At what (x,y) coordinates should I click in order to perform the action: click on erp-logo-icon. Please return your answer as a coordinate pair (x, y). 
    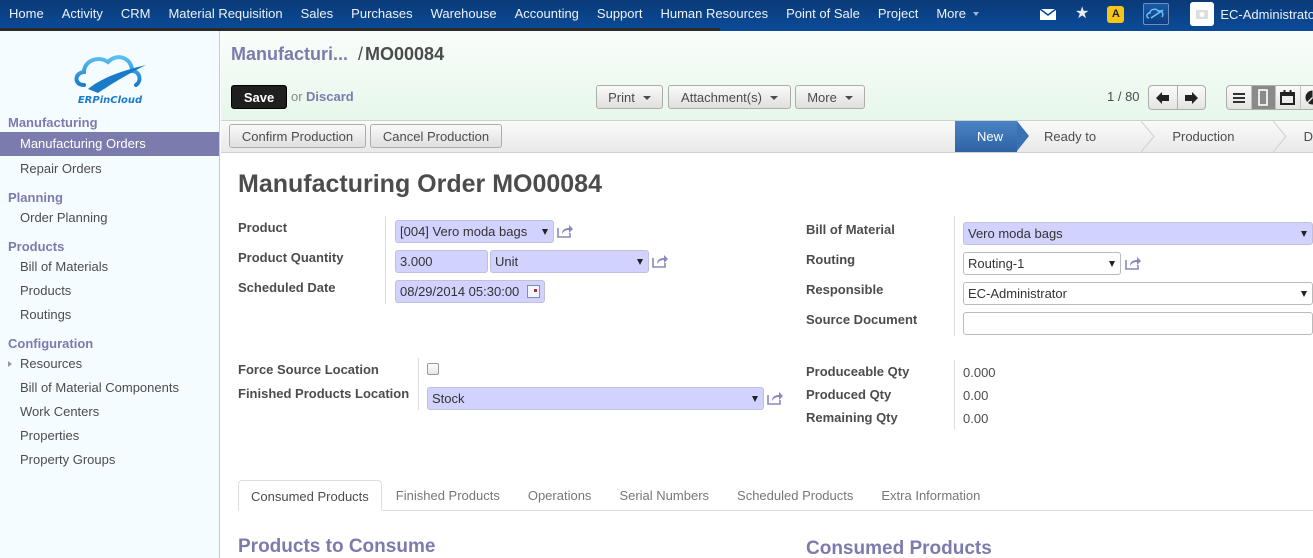
    Looking at the image, I should click on (1156, 14).